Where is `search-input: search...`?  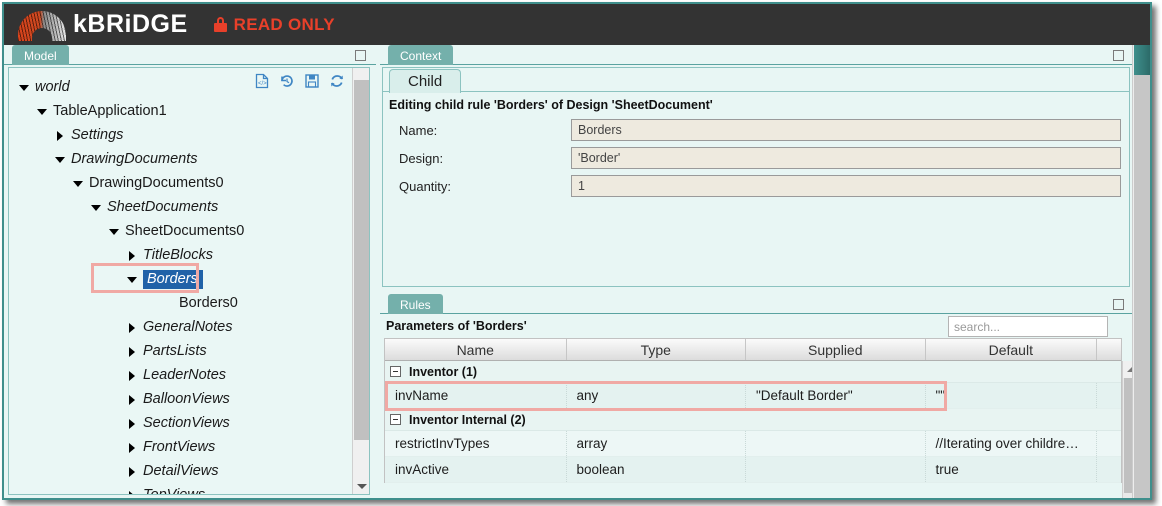
search-input: search... is located at coordinates (1028, 326).